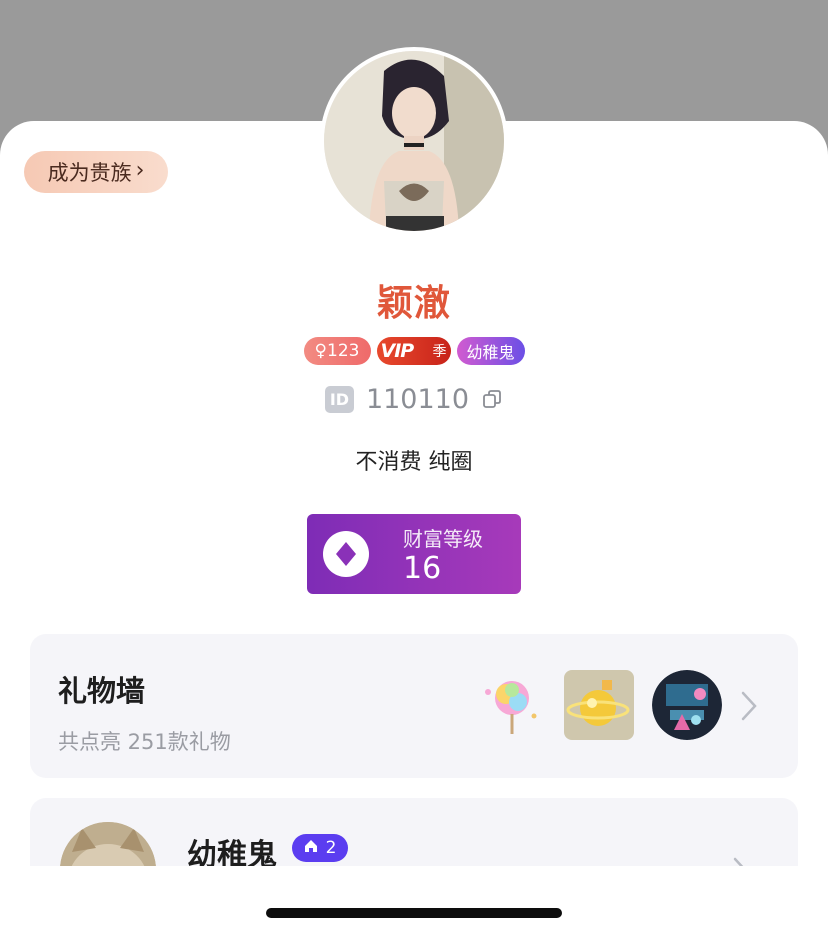  I want to click on gift-icon-list, so click(599, 705).